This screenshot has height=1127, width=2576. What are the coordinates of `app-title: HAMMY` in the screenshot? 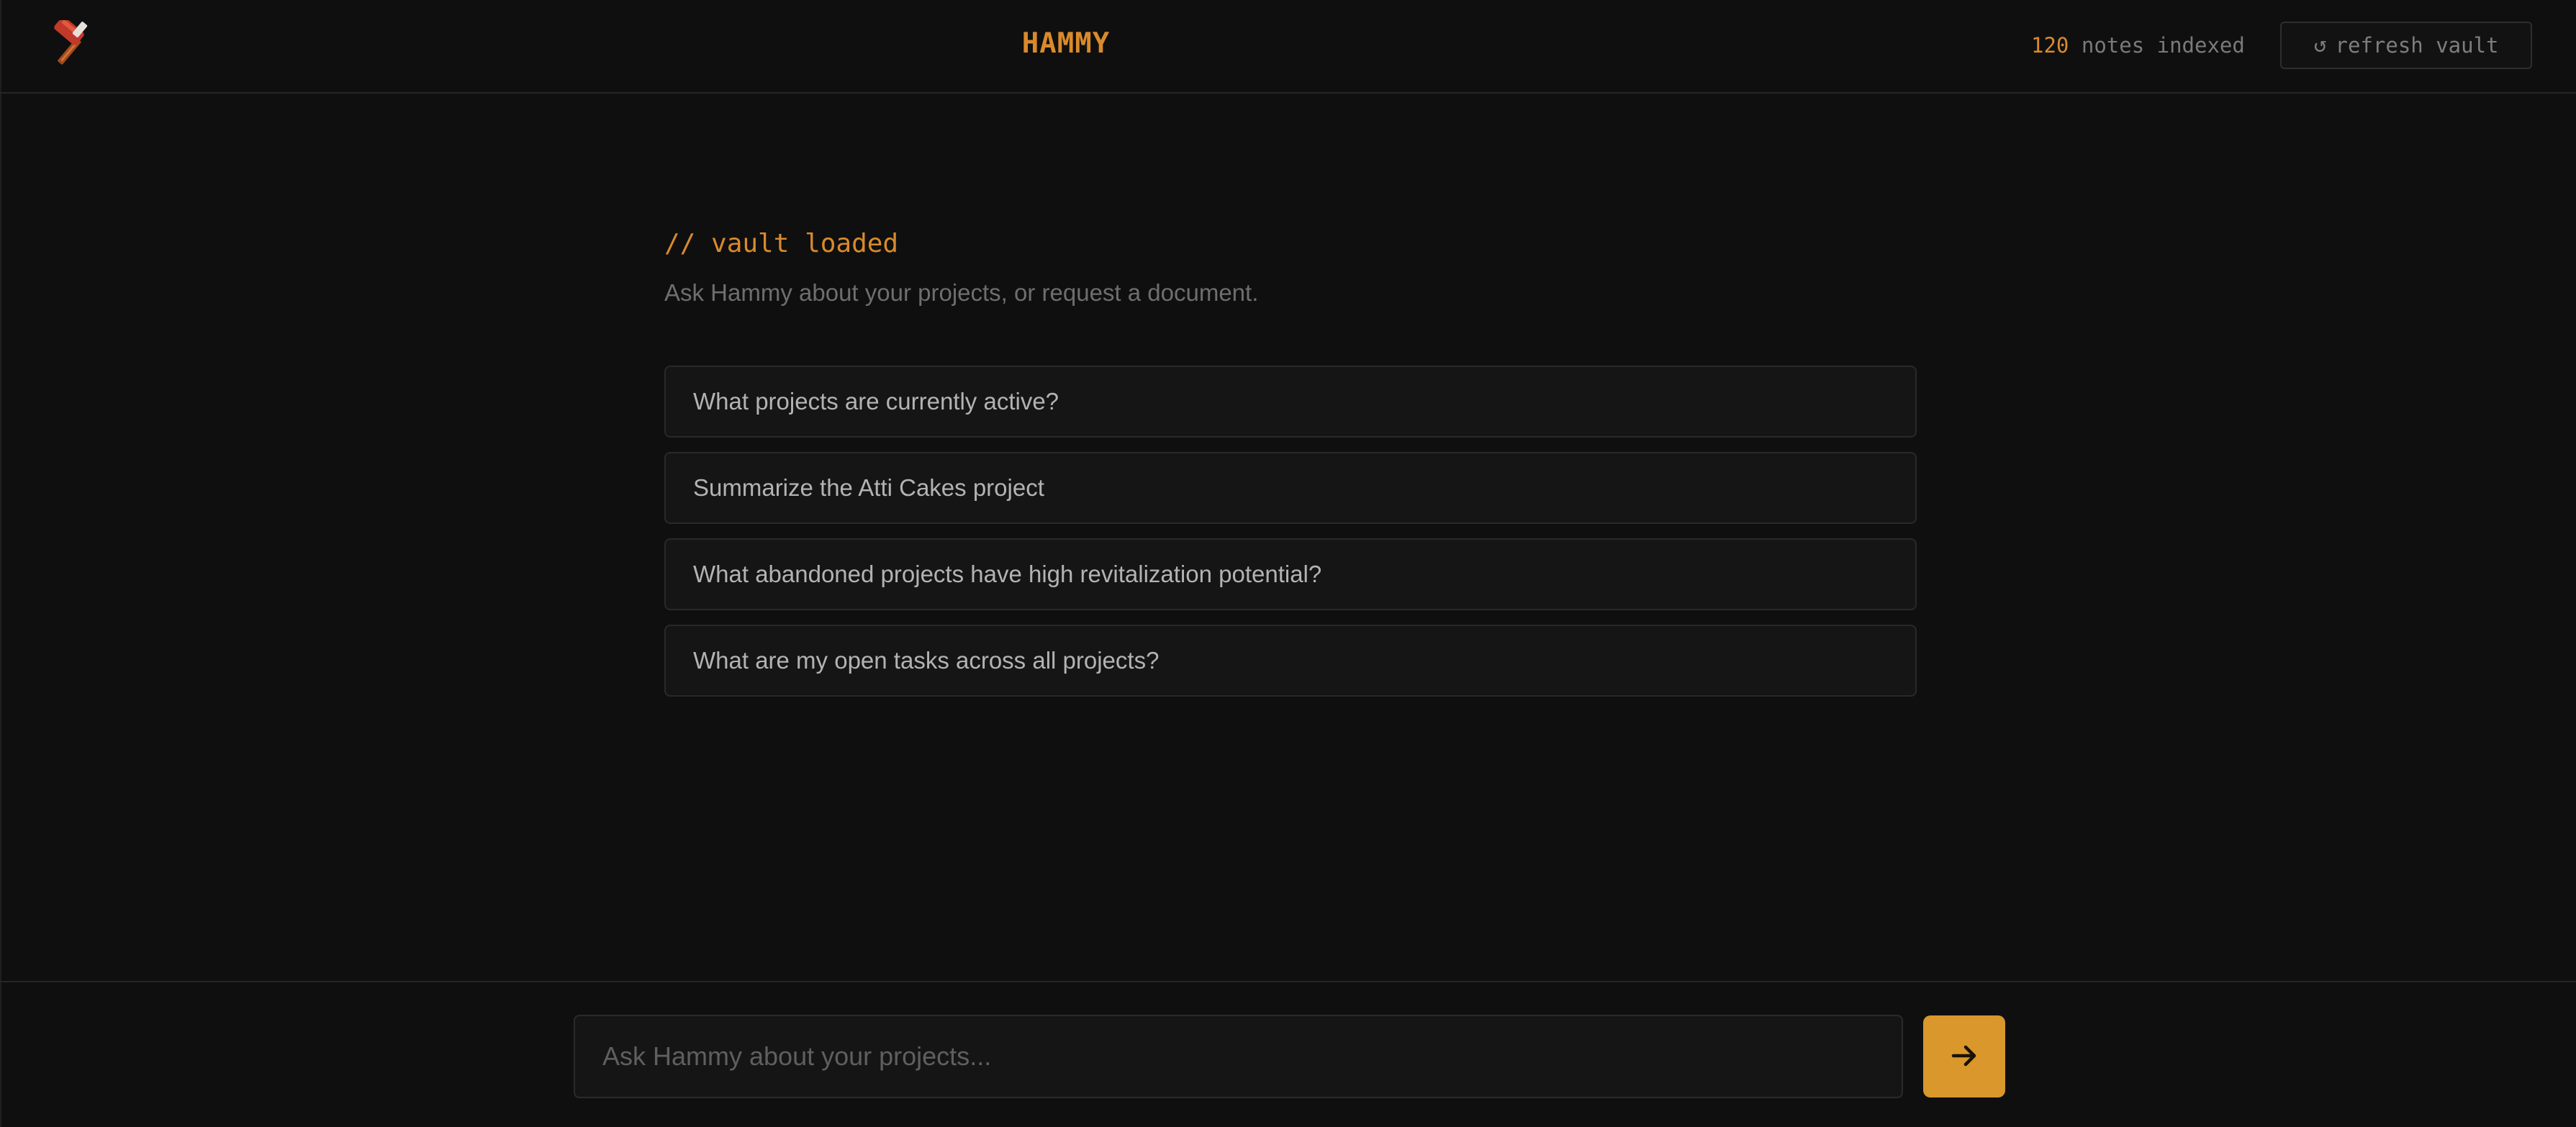 It's located at (1066, 43).